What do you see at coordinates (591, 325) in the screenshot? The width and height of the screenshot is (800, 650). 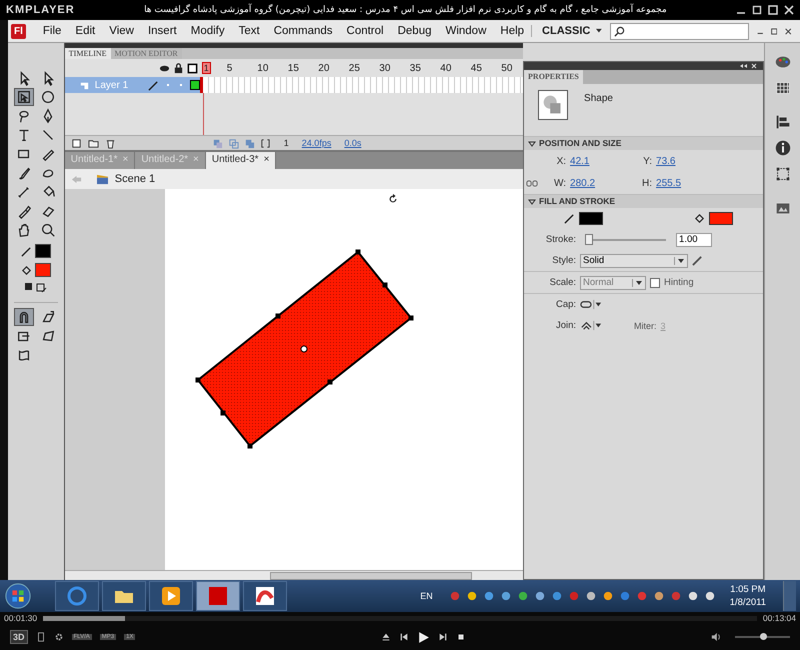 I see `join-dropdown-icon` at bounding box center [591, 325].